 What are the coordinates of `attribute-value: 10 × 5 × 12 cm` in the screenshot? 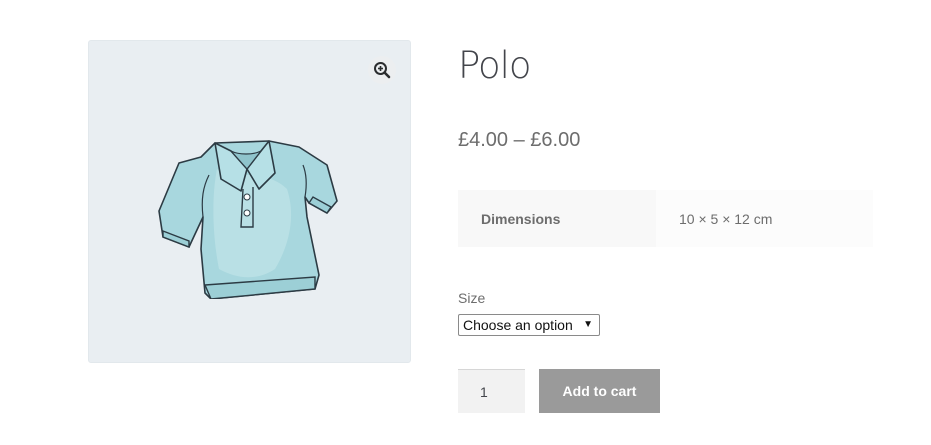 It's located at (764, 218).